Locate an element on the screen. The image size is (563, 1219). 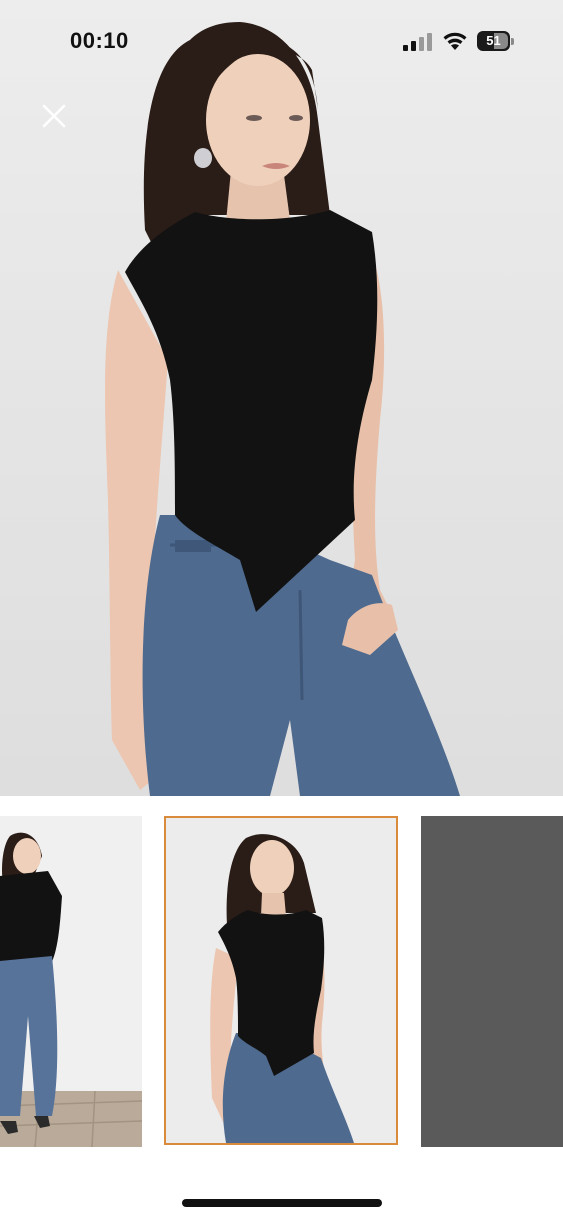
home-indicator is located at coordinates (282, 1203).